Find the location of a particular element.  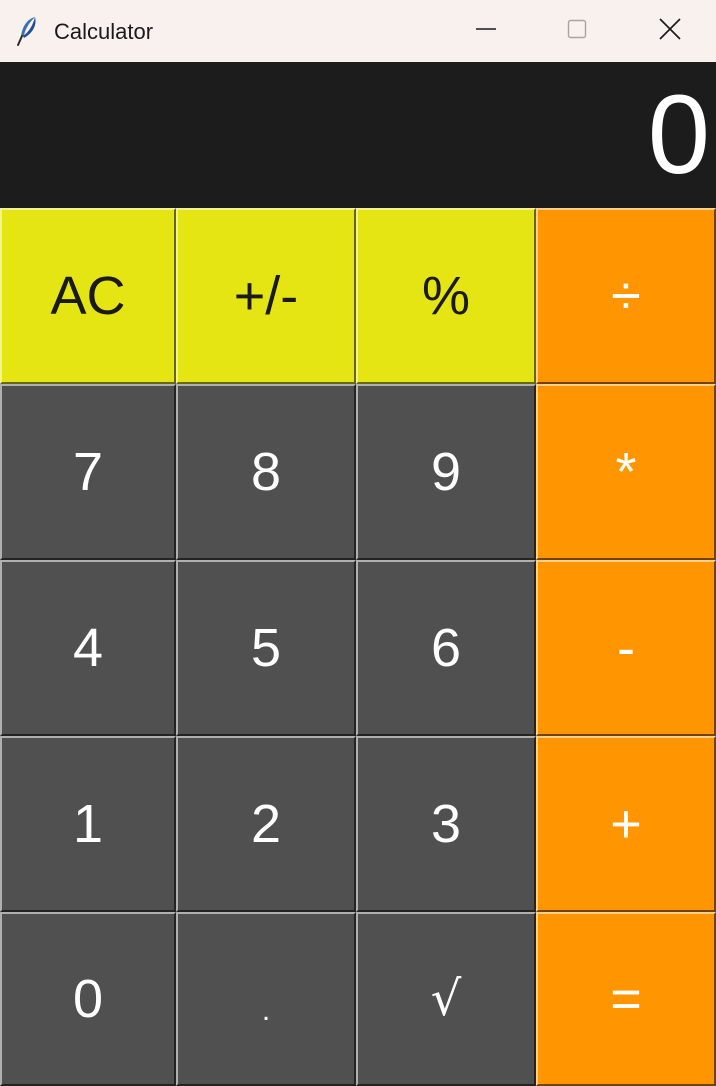

digit-2-label: 2 is located at coordinates (266, 824).